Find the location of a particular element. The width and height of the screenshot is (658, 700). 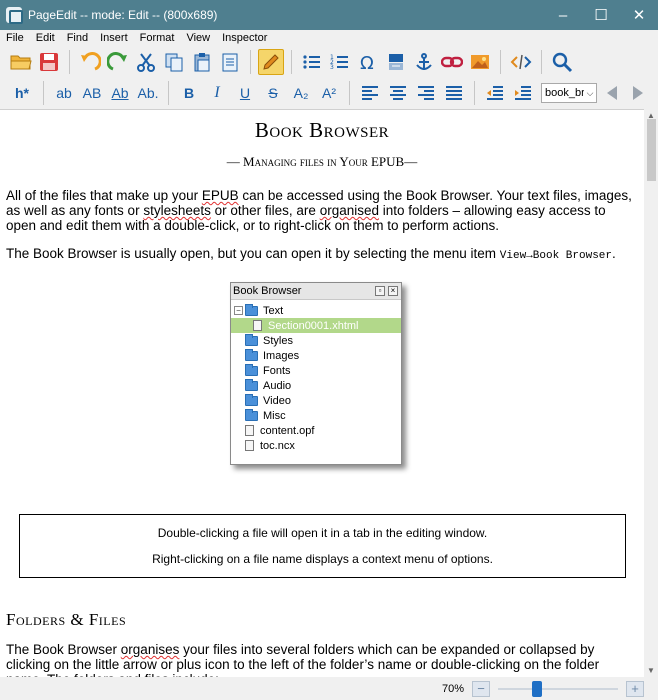

format-toolbar: h* ab AB Ab Ab. B I U S A₂ A² book_bro ⌵ is located at coordinates (329, 93).